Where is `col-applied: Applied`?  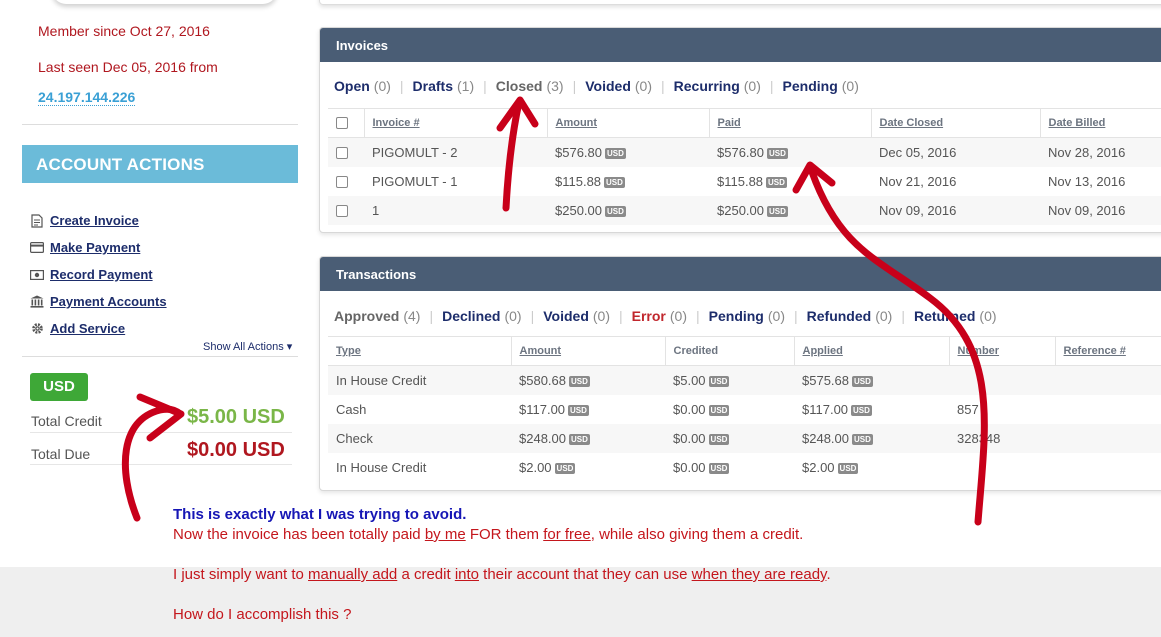 col-applied: Applied is located at coordinates (871, 351).